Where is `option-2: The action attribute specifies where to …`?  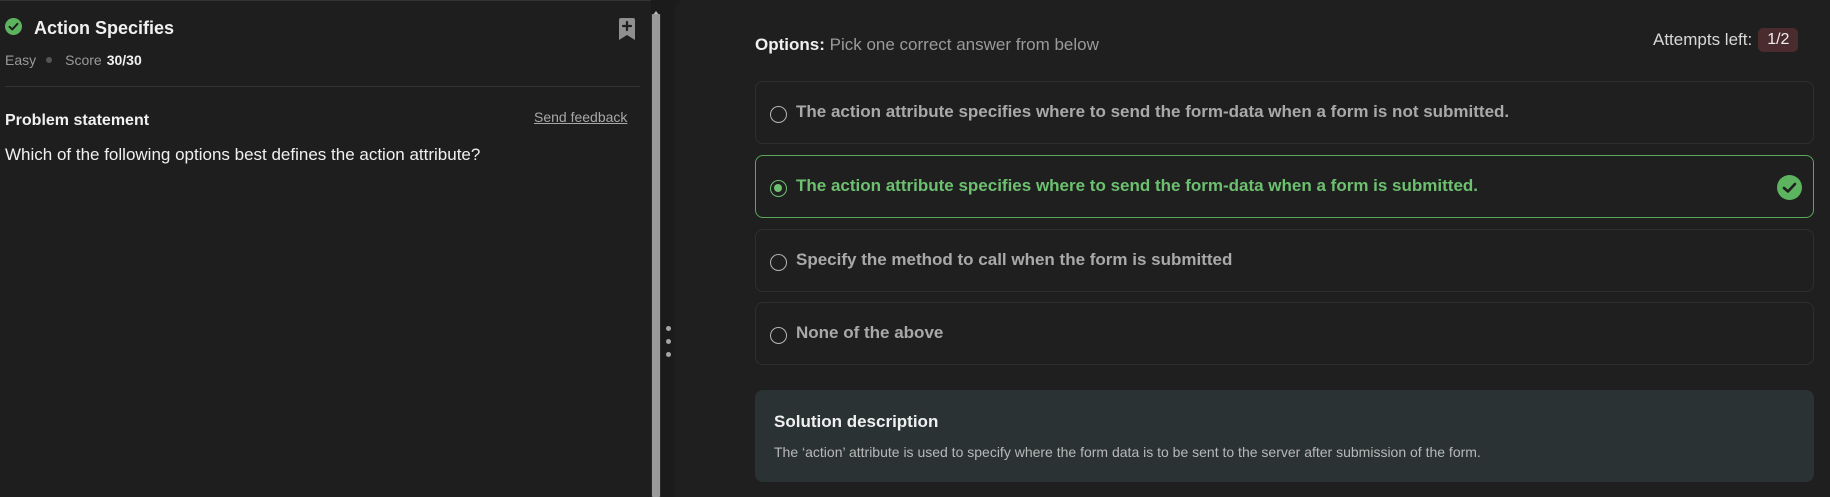
option-2: The action attribute specifies where to … is located at coordinates (1284, 186).